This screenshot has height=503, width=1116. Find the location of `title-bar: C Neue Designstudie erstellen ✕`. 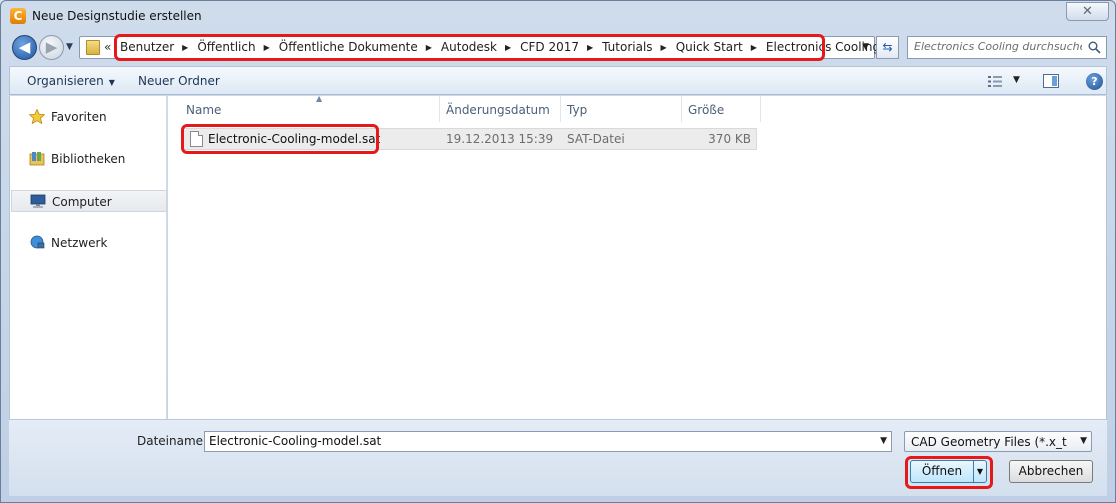

title-bar: C Neue Designstudie erstellen ✕ is located at coordinates (558, 16).